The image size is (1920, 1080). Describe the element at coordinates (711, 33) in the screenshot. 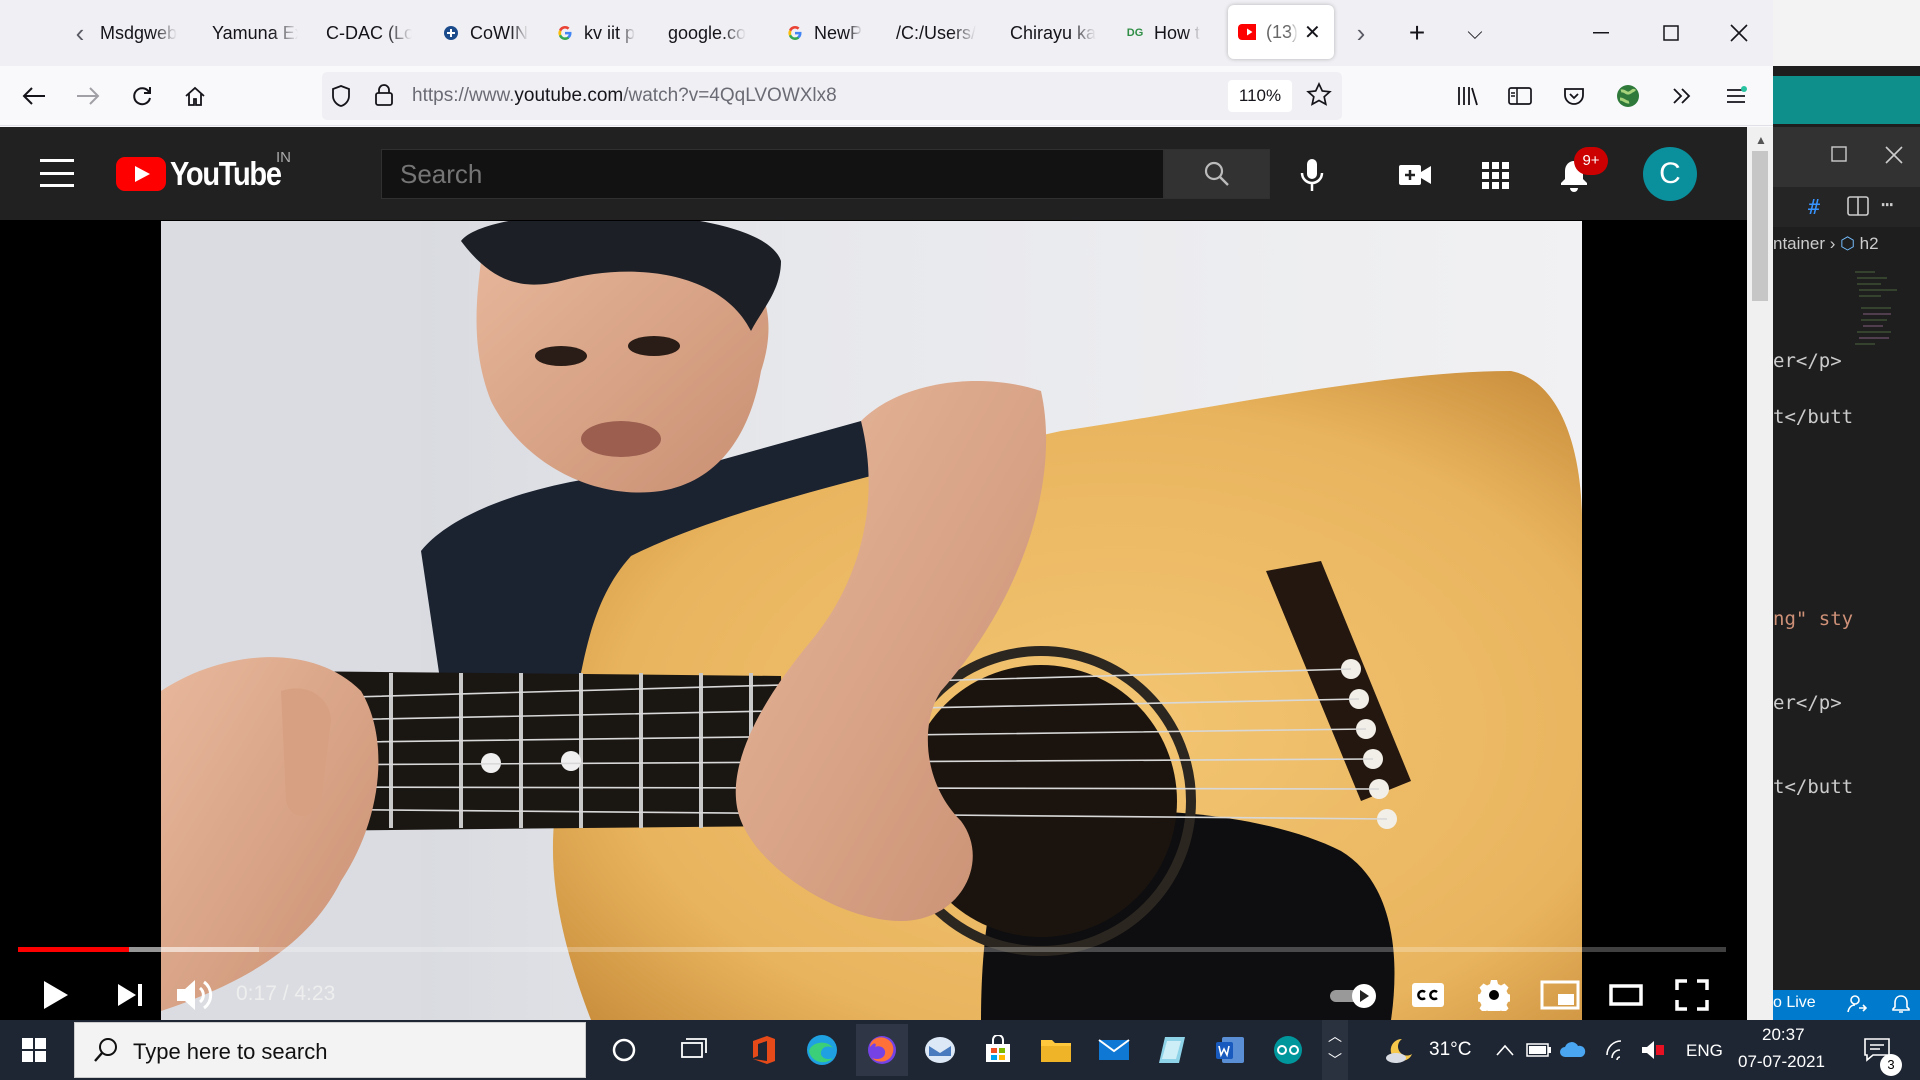

I see `tab-google: google.co` at that location.